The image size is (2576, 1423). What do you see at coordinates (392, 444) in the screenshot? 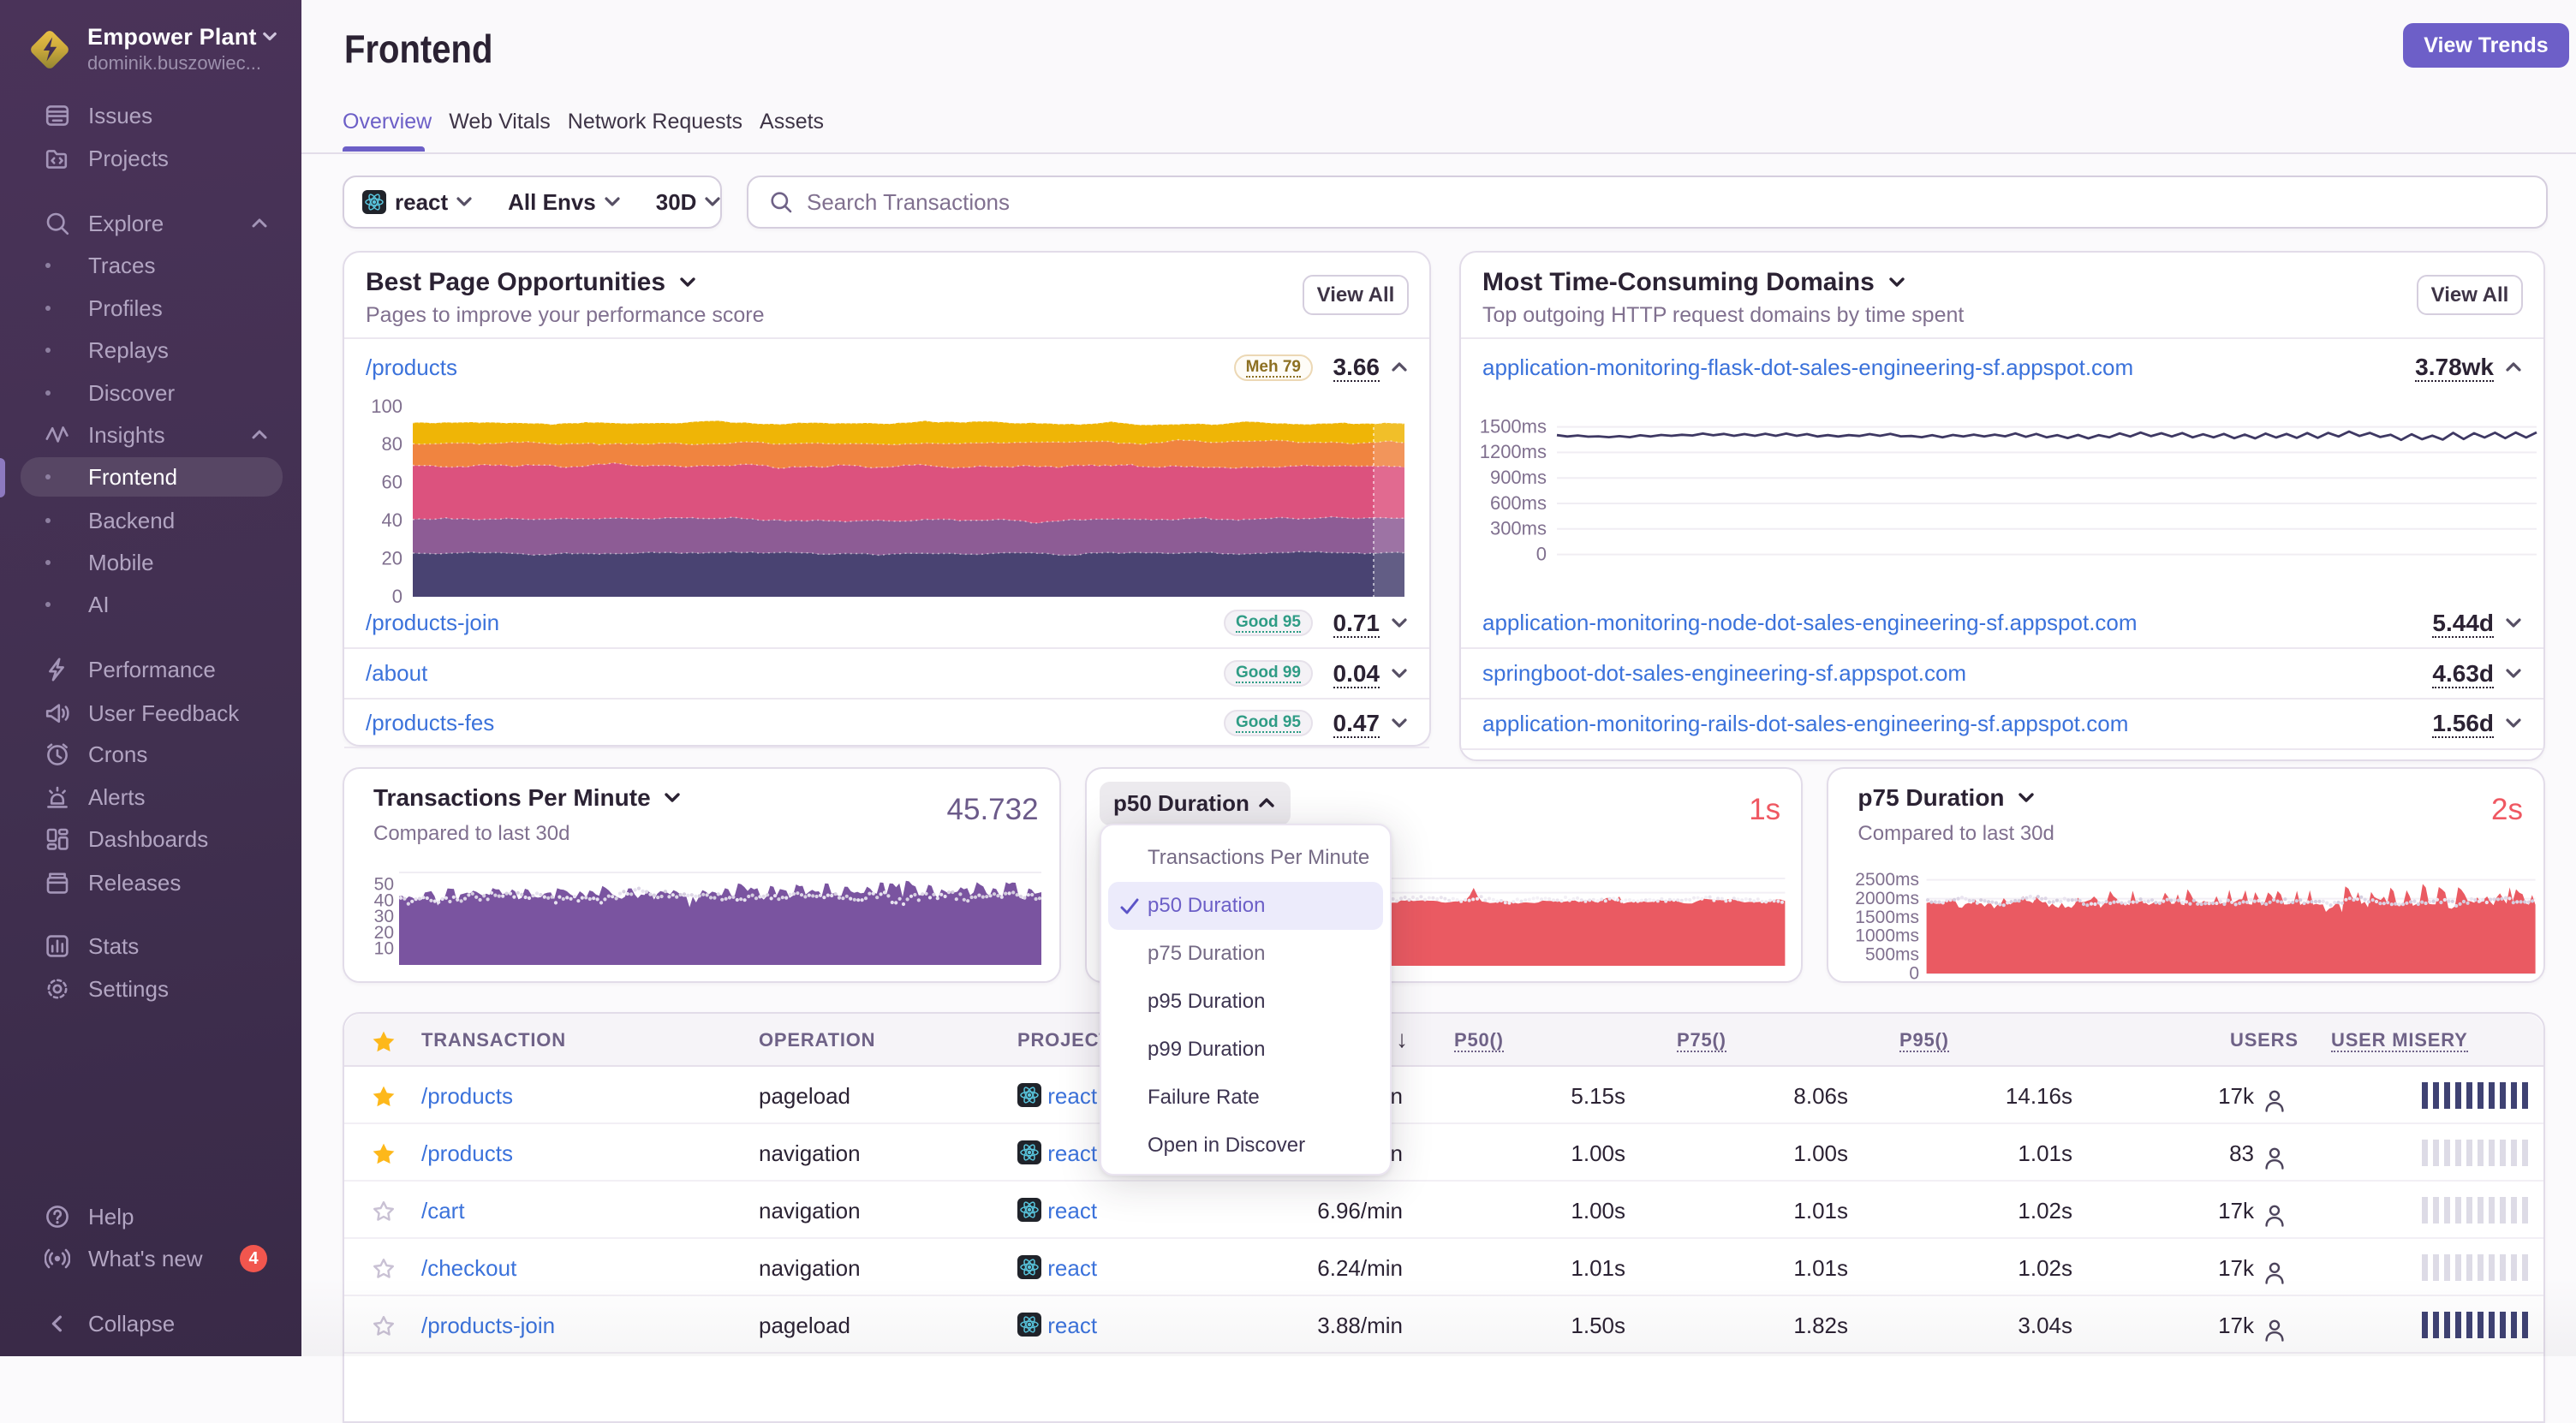
I see `svg-text: 80` at bounding box center [392, 444].